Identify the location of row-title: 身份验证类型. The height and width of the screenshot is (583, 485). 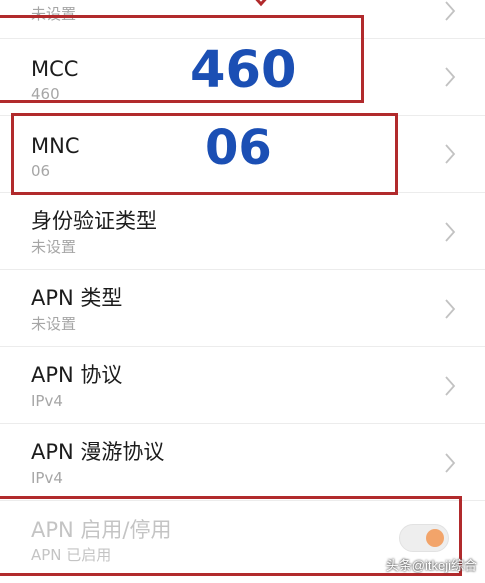
(94, 221).